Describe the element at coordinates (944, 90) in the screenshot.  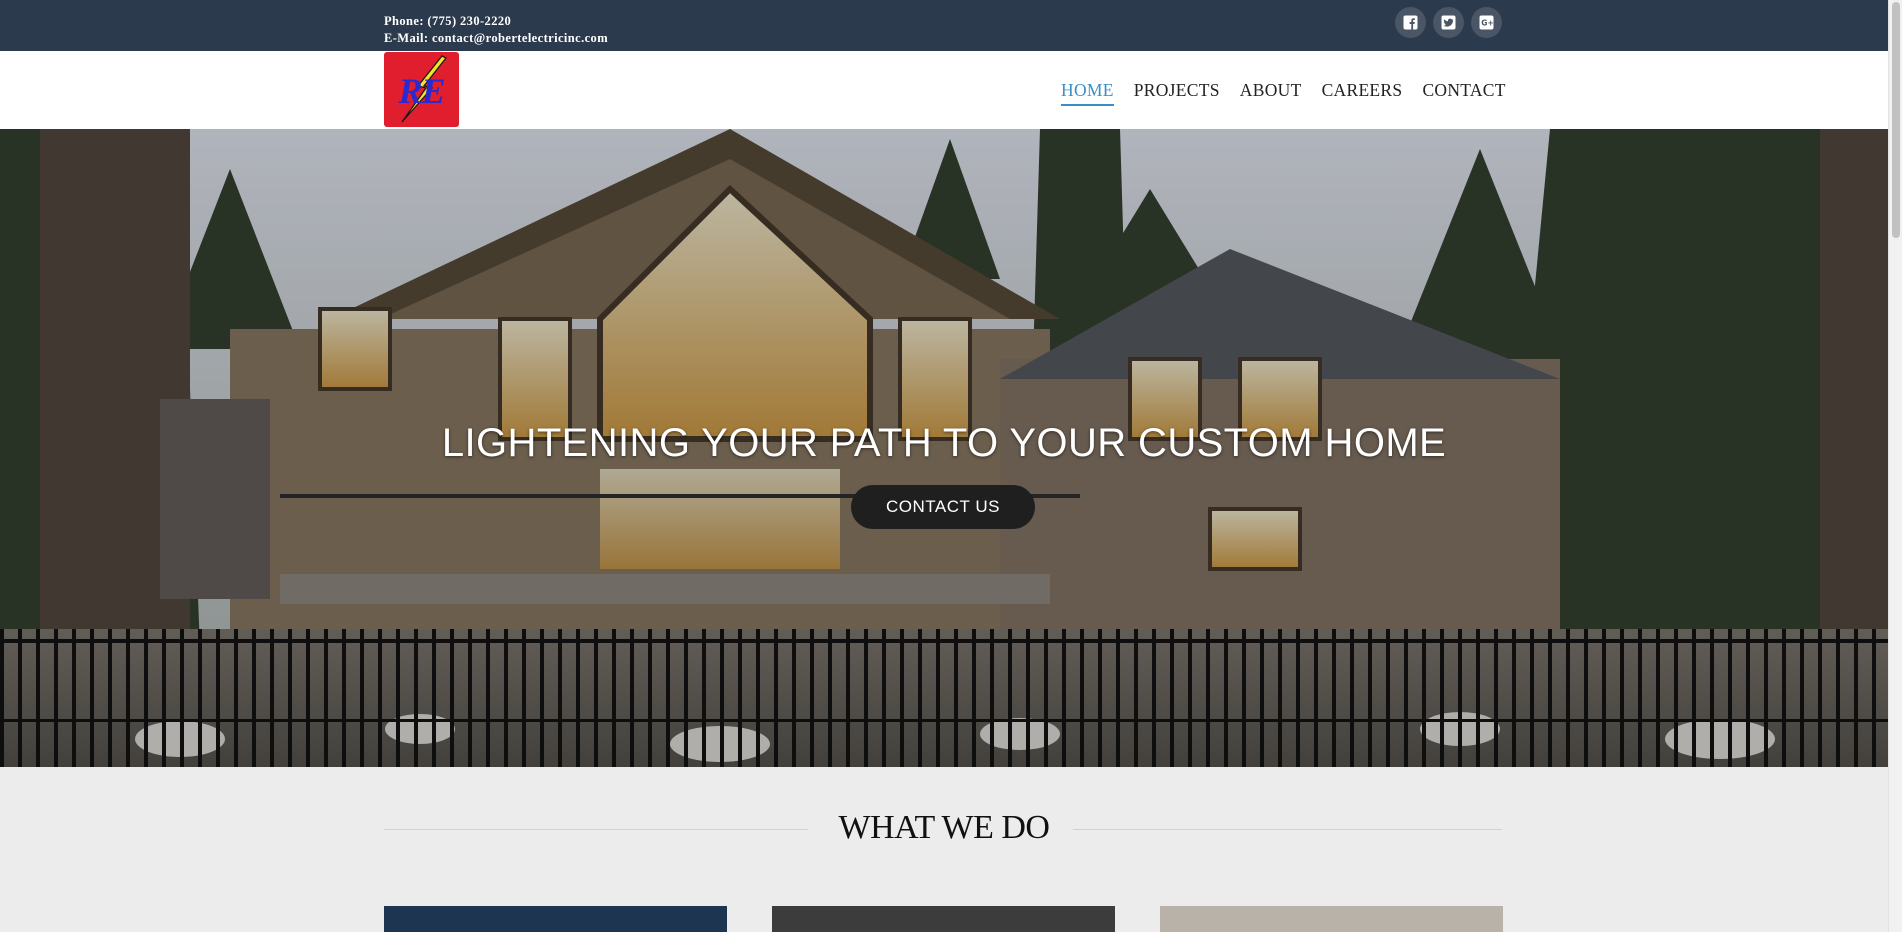
I see `main-navbar: RE HOME PROJECTS ABOUT CAREERS CONTACT` at that location.